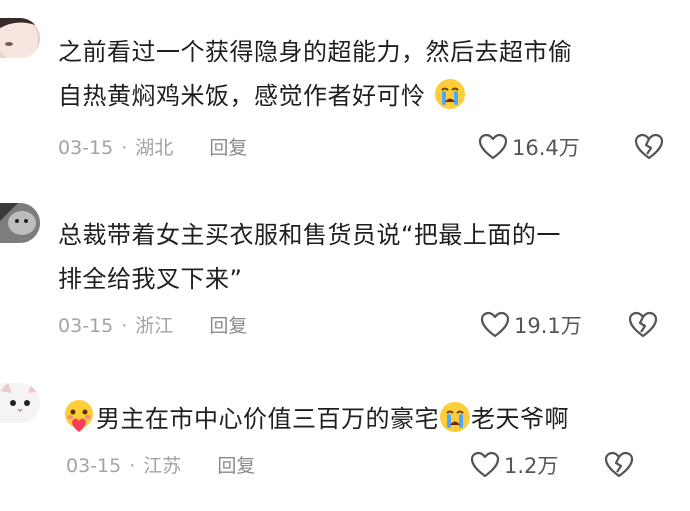 The image size is (690, 511). Describe the element at coordinates (548, 326) in the screenshot. I see `like-count: 19.1万` at that location.